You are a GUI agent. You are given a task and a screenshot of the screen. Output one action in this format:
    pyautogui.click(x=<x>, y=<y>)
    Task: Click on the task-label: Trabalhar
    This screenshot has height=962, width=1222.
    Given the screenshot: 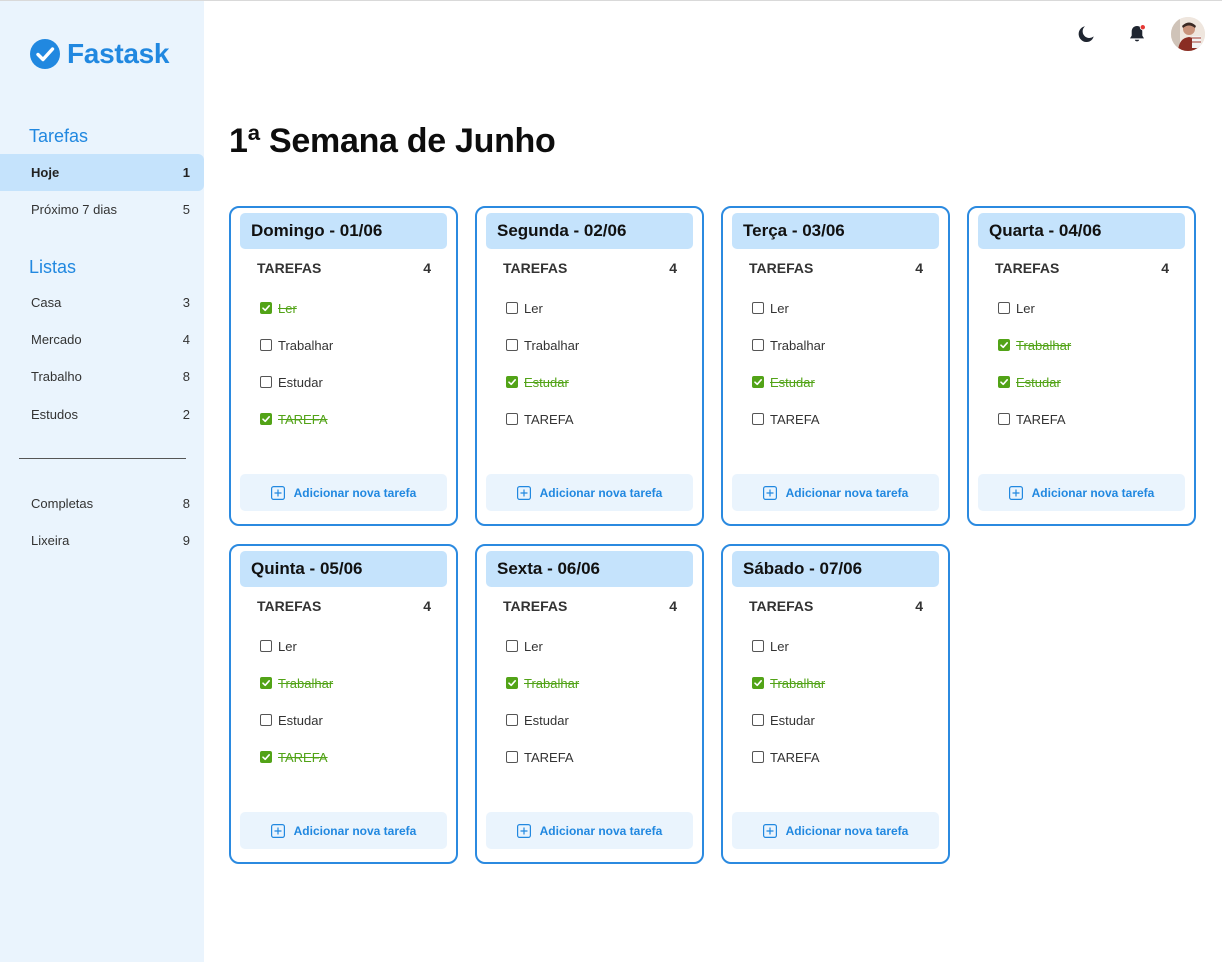 What is the action you would take?
    pyautogui.click(x=306, y=683)
    